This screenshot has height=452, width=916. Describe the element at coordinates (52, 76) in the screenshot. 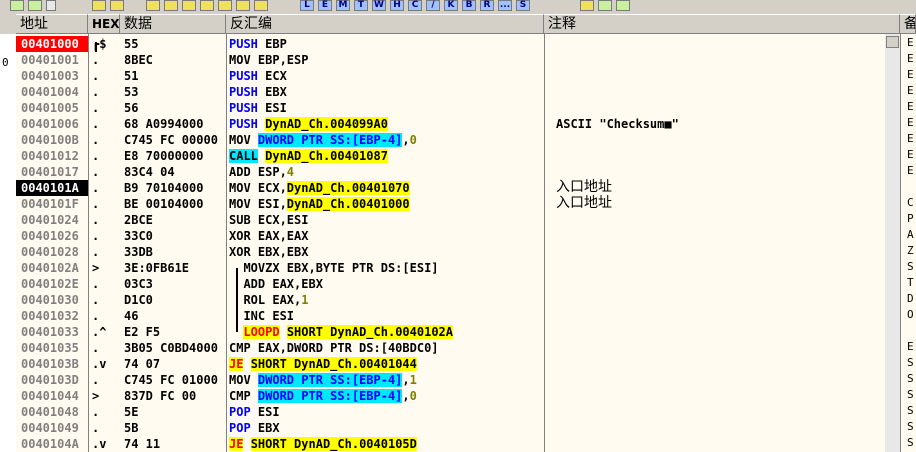

I see `row-address: 00401003` at that location.